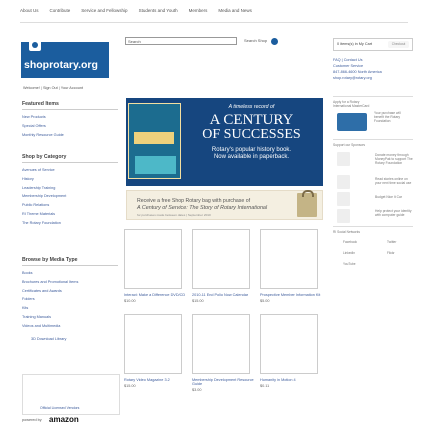 The width and height of the screenshot is (422, 432). Describe the element at coordinates (70, 291) in the screenshot. I see `media-certificates: Certificates and Awards` at that location.